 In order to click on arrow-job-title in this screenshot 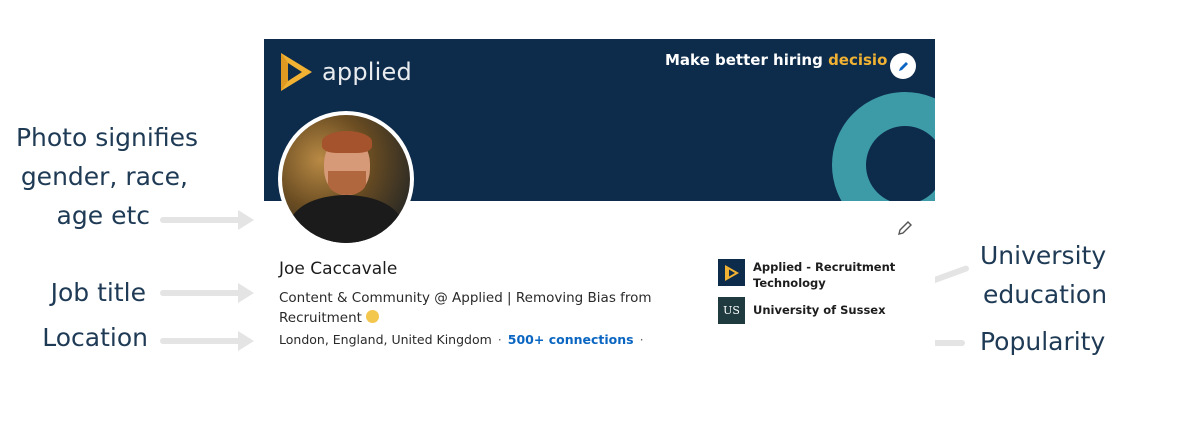, I will do `click(207, 293)`.